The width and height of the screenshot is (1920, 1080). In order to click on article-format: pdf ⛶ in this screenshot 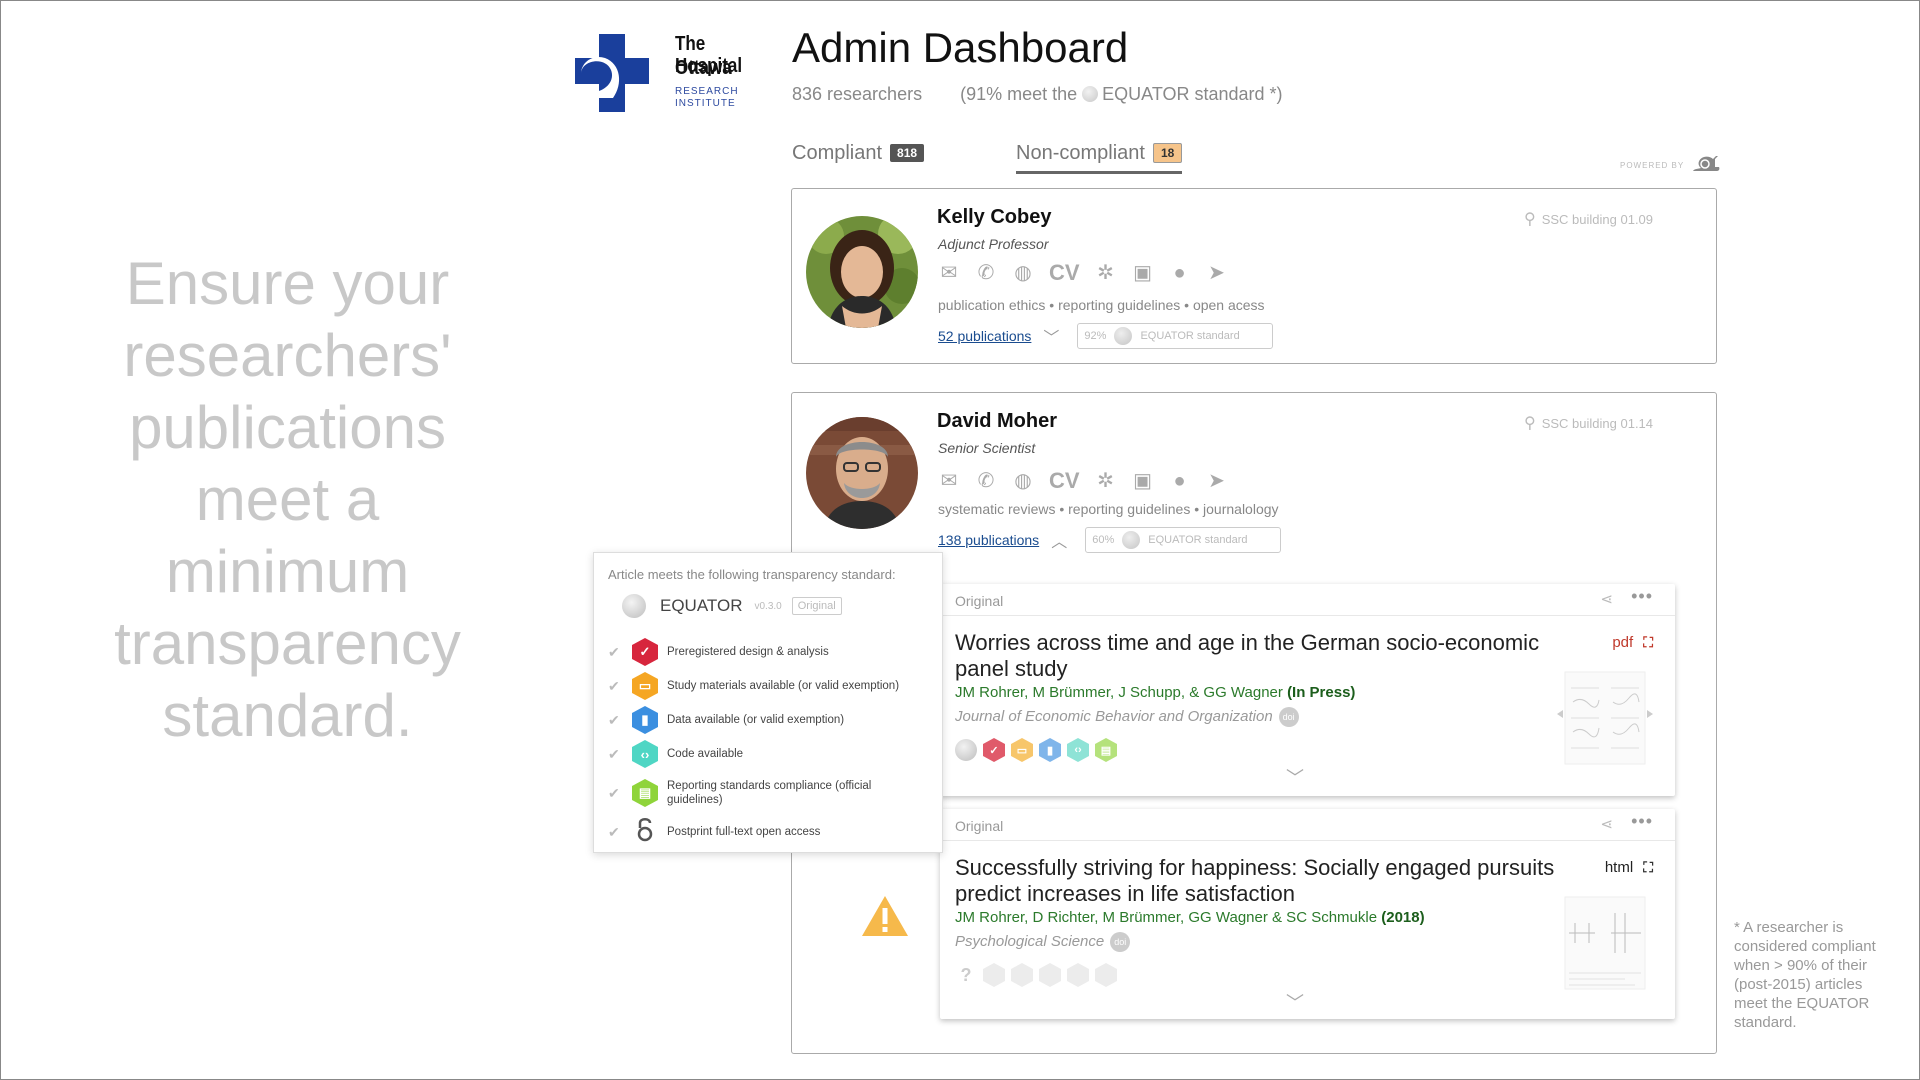, I will do `click(1632, 642)`.